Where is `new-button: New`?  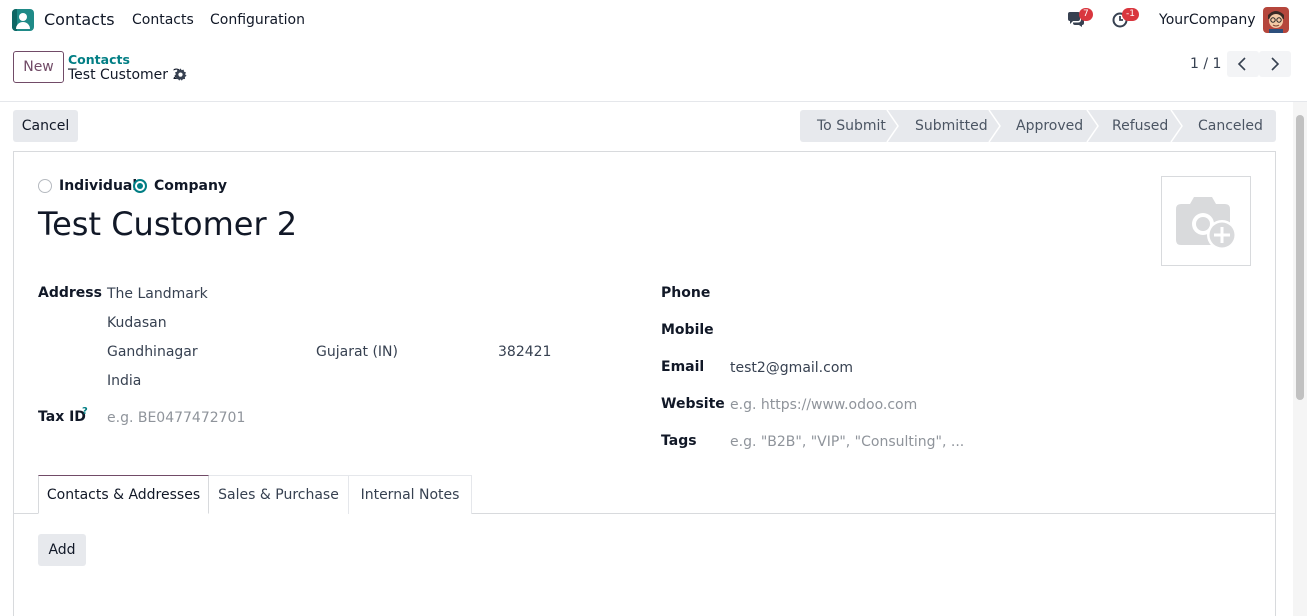
new-button: New is located at coordinates (38, 67).